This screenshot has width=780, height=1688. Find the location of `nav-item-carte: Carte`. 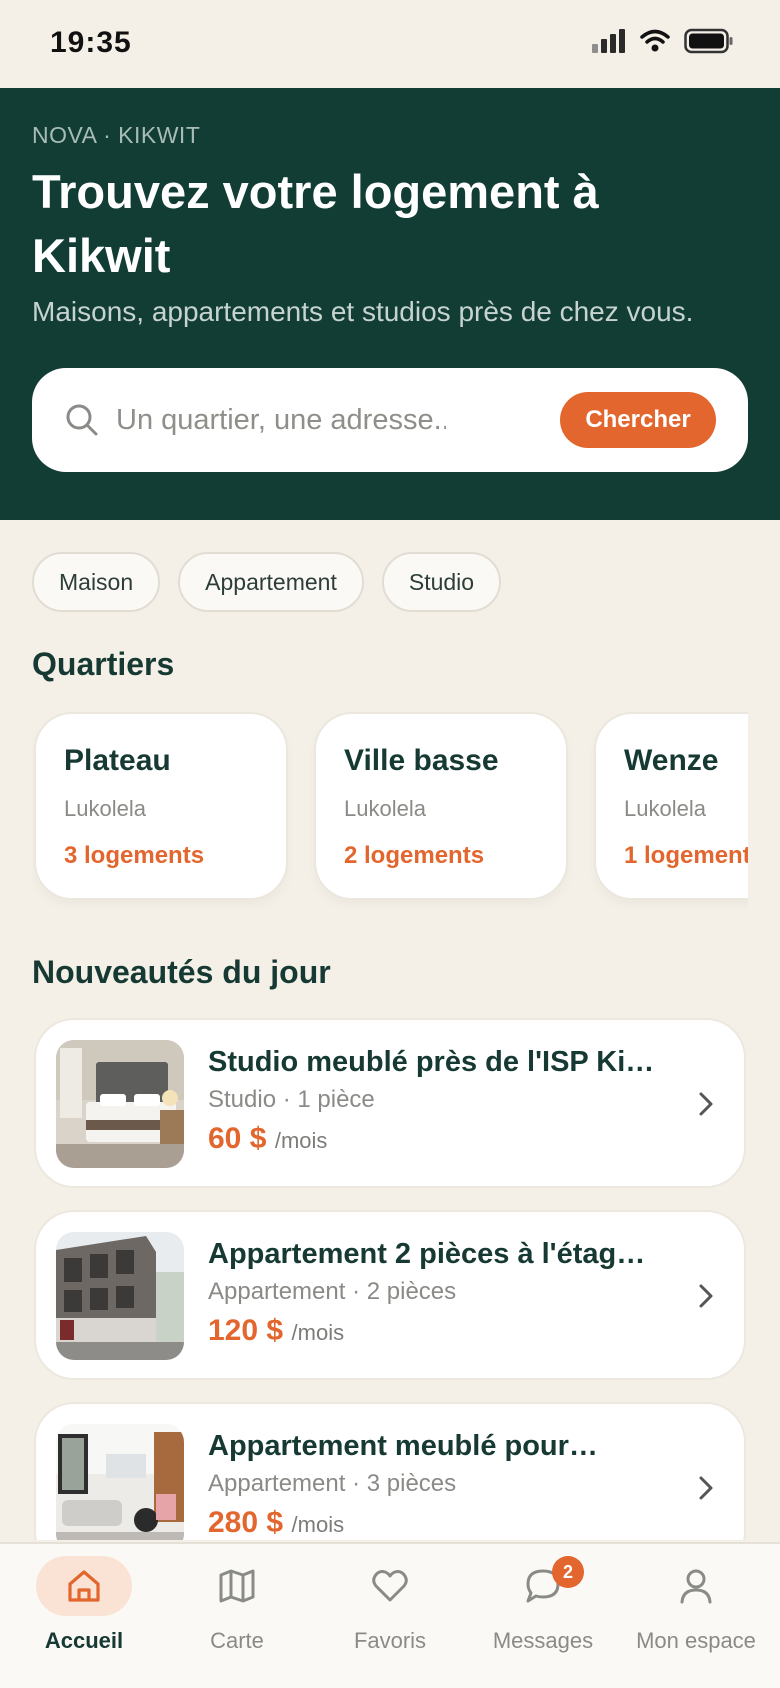

nav-item-carte: Carte is located at coordinates (237, 1611).